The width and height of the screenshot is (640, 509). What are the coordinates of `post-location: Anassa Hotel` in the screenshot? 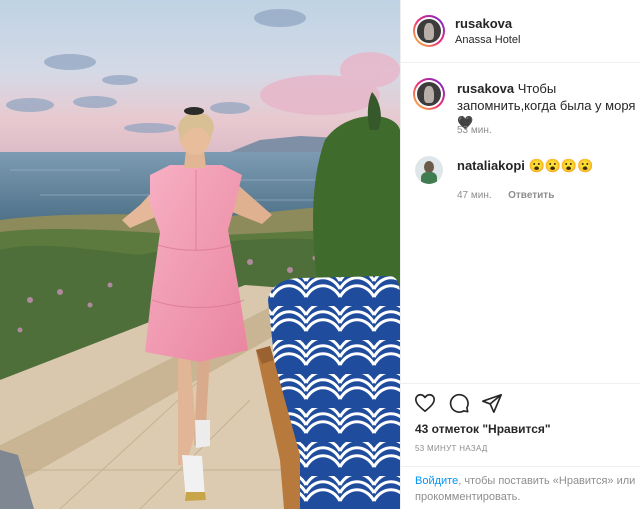 It's located at (487, 40).